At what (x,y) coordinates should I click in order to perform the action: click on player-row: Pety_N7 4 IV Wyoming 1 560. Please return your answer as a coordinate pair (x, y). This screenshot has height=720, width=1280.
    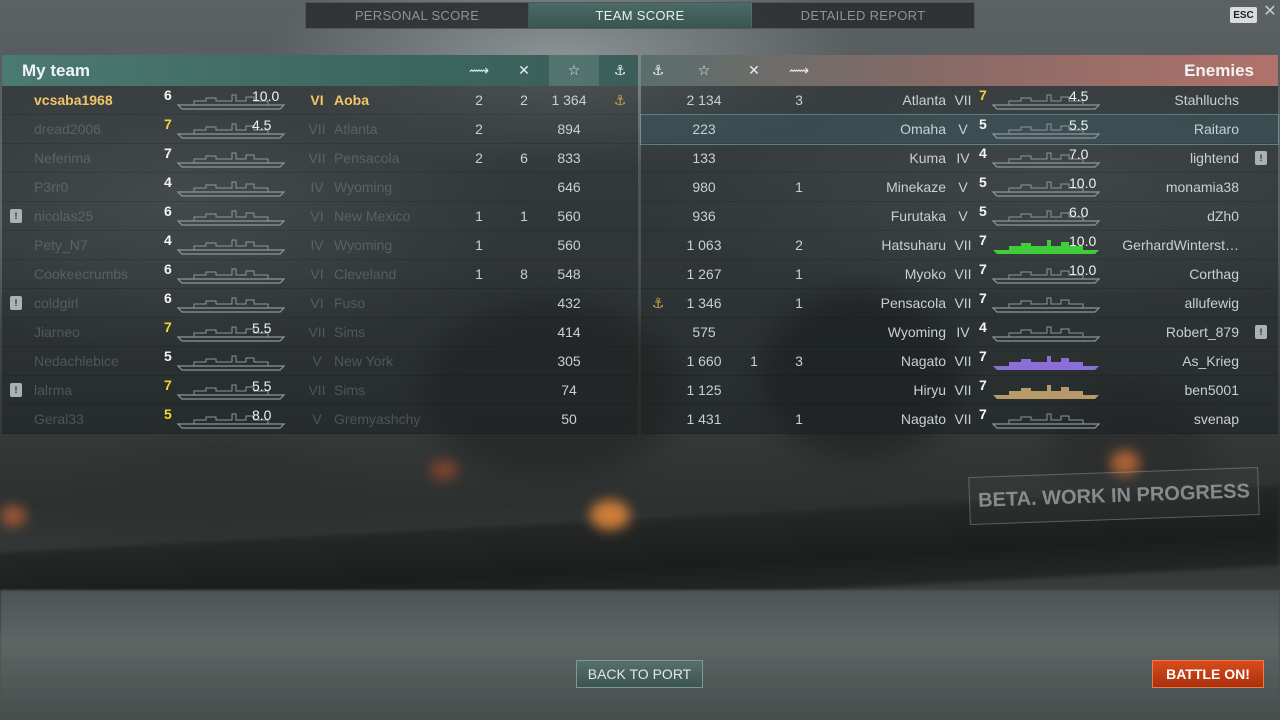
    Looking at the image, I should click on (320, 245).